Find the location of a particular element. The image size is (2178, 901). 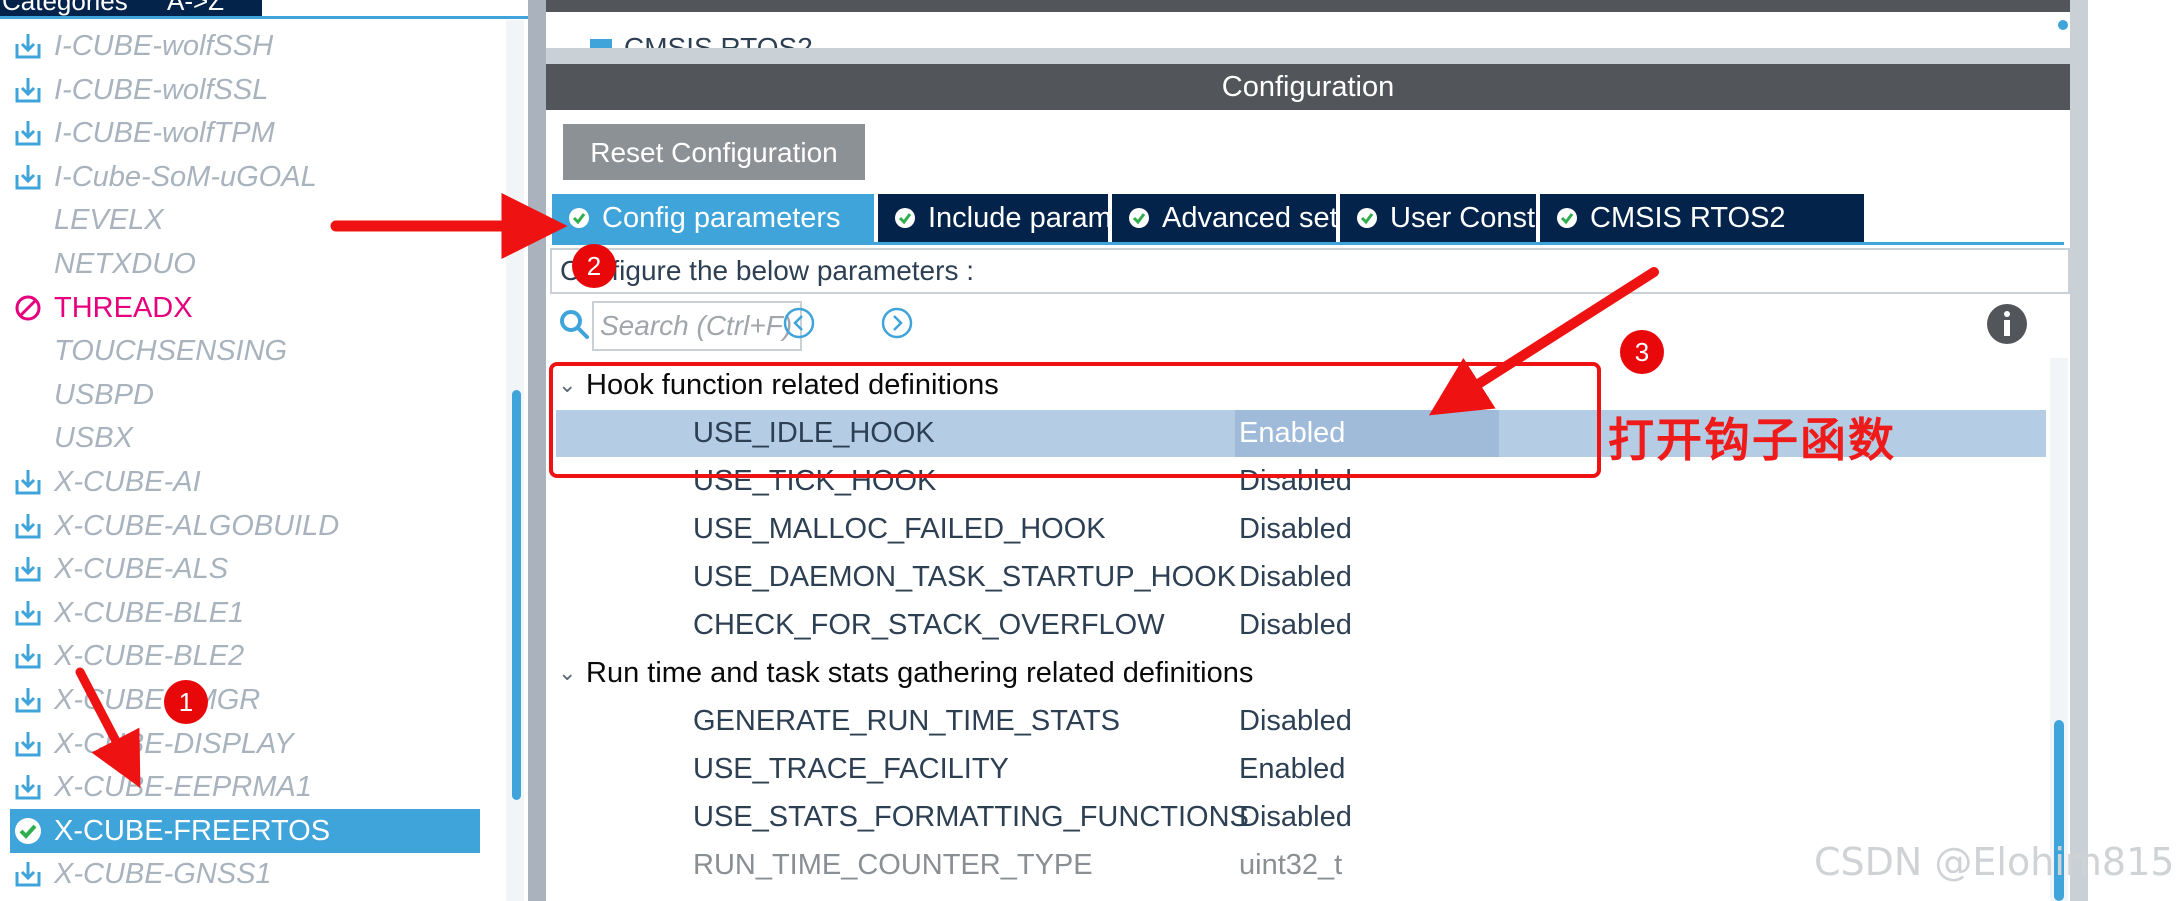

parameter-row: USE_IDLE_HOOK Enabled is located at coordinates (1301, 433).